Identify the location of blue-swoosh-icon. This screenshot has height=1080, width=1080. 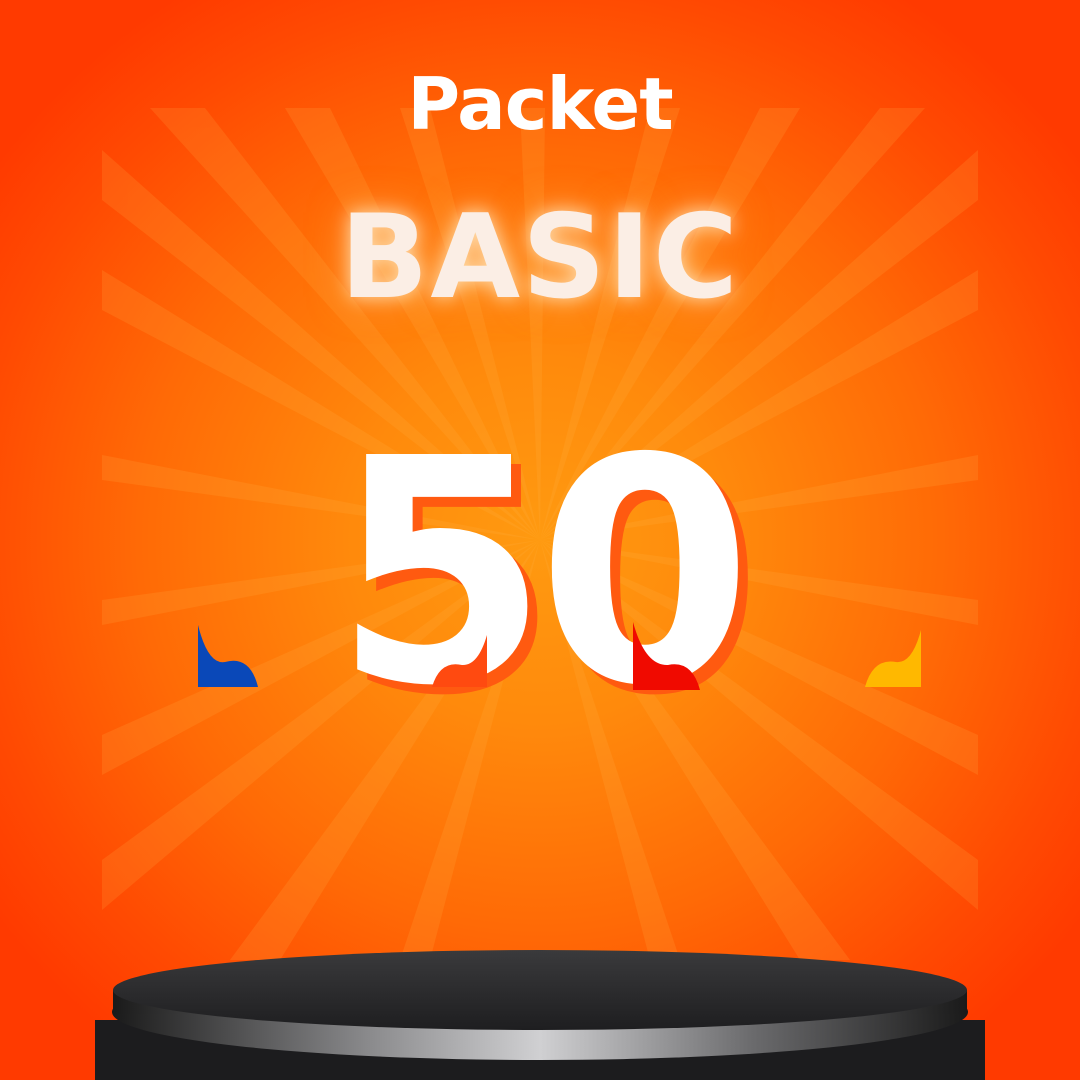
(228, 656).